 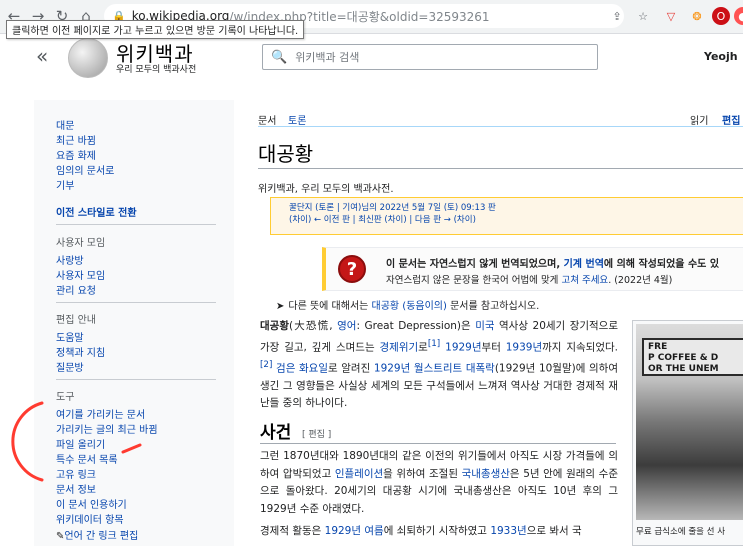 I want to click on sidebar-item-random: 임의의 문서로, so click(x=85, y=169).